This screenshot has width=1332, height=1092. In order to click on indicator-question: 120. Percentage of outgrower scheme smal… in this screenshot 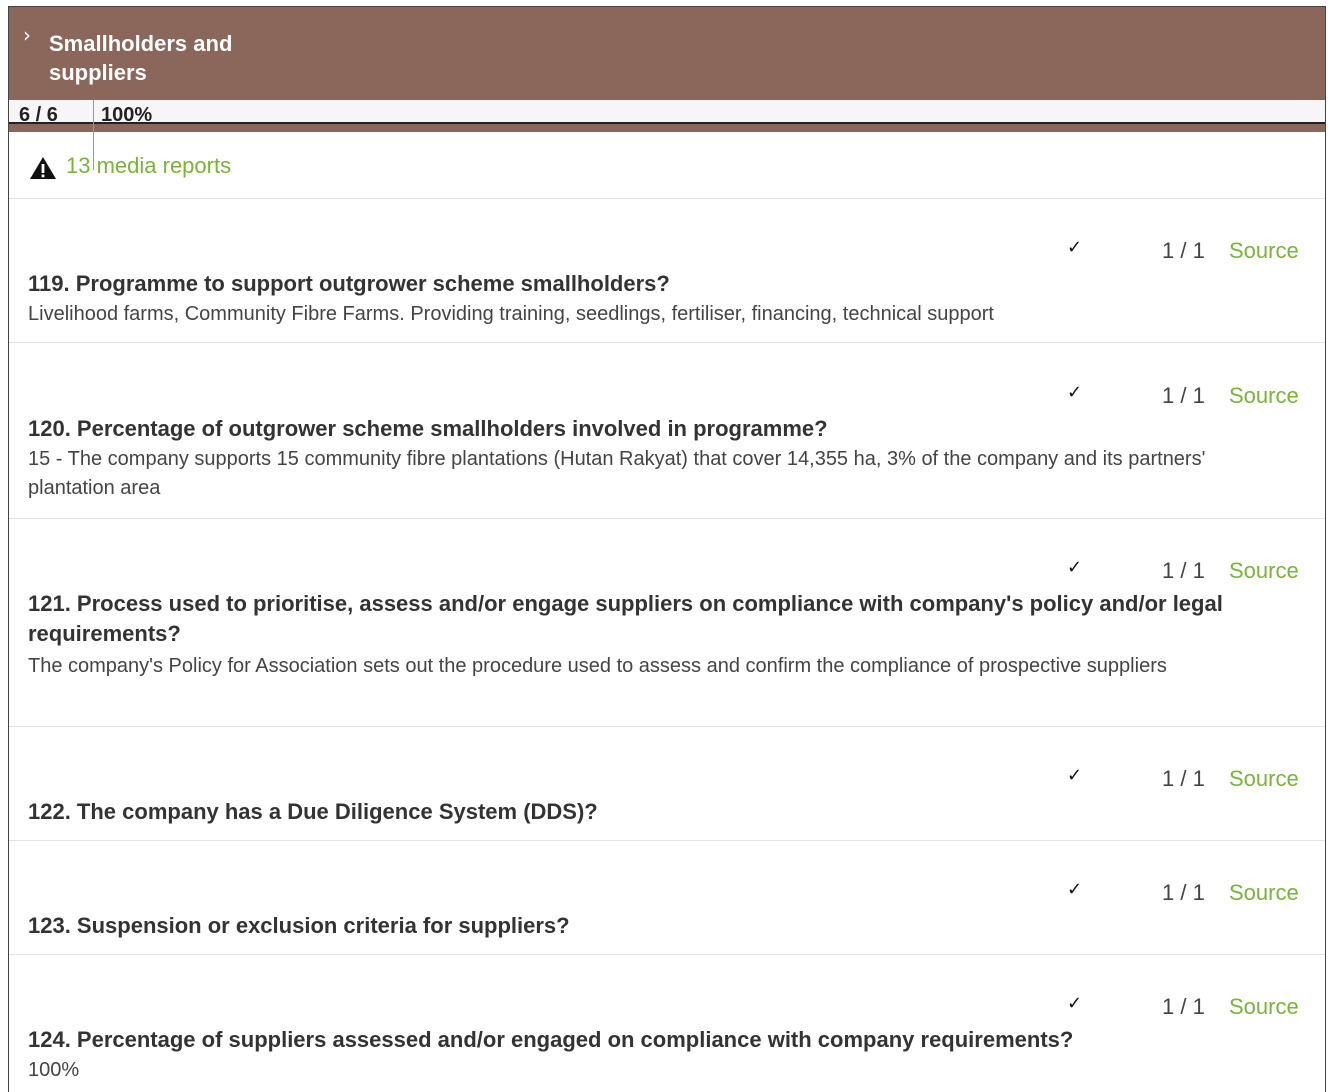, I will do `click(428, 428)`.